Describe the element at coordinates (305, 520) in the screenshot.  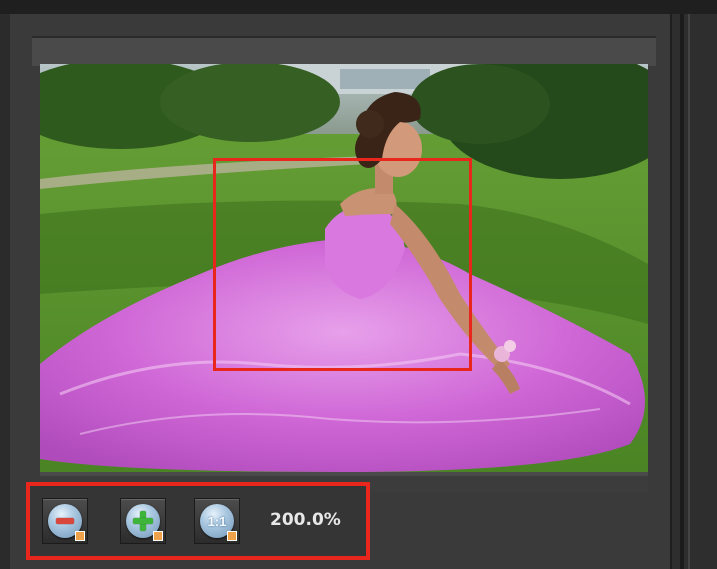
I see `zoom-level-readout: 200.0%` at that location.